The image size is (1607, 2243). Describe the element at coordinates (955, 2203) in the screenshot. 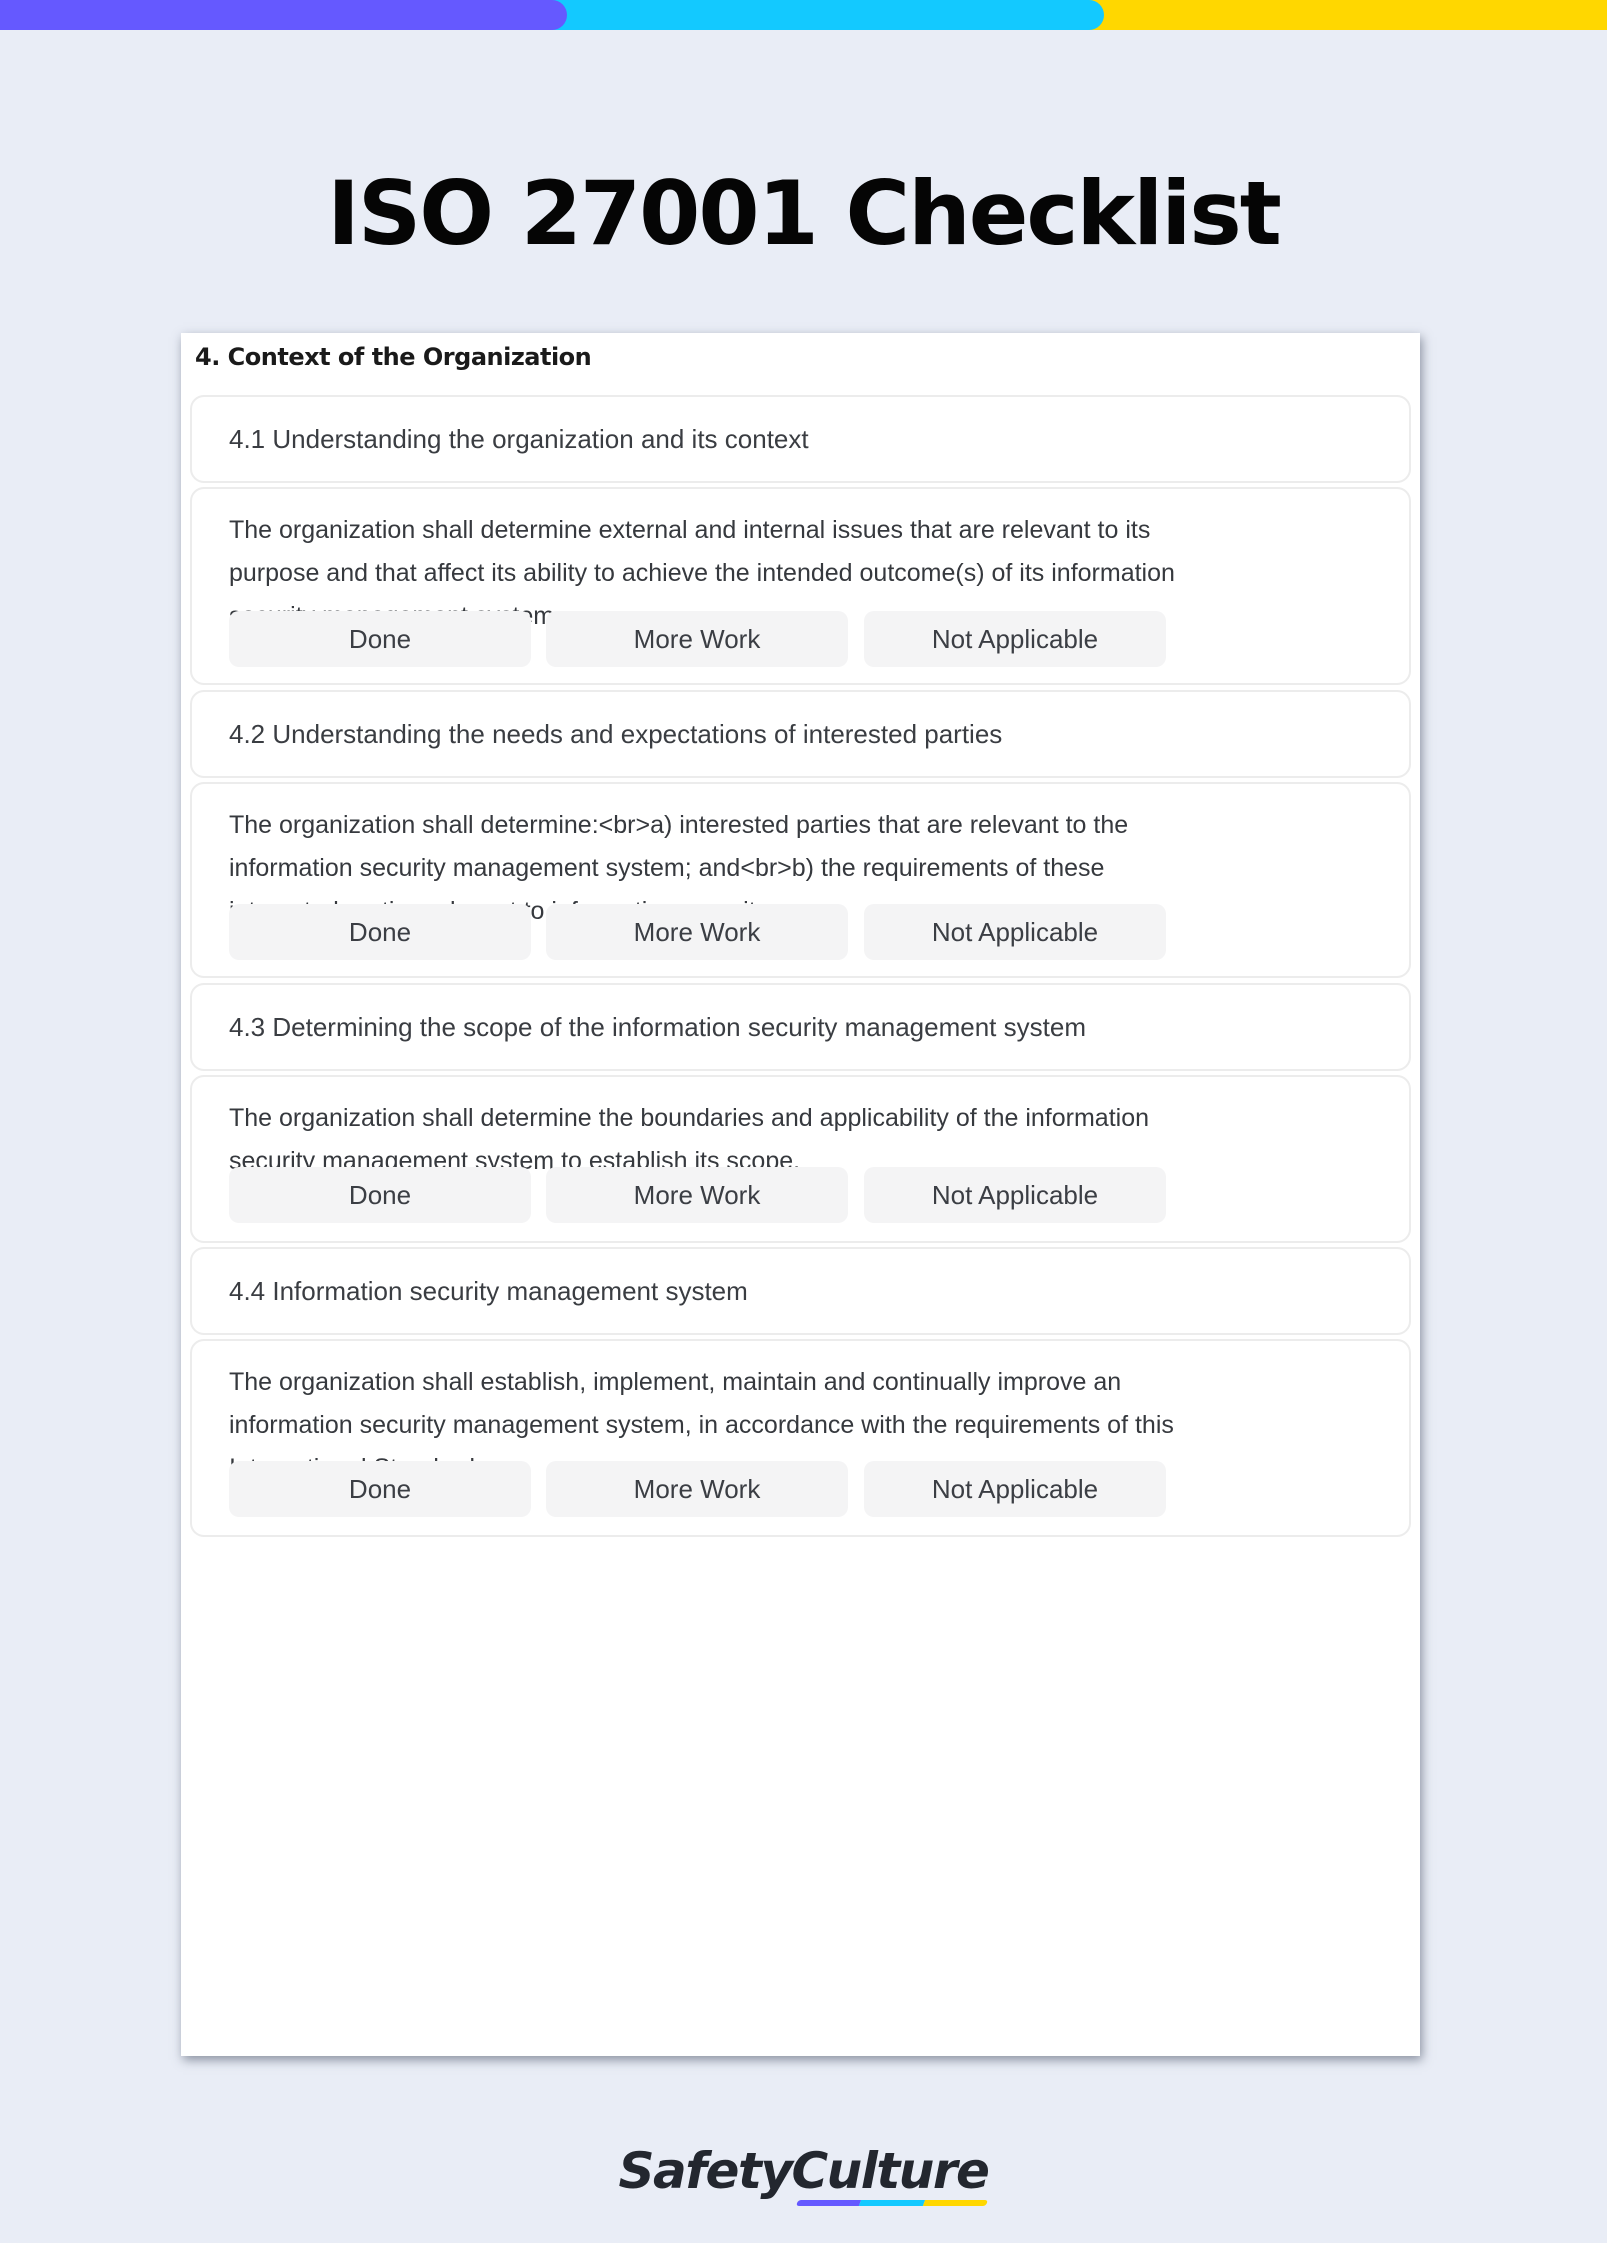

I see `brand-underline-yellow` at that location.